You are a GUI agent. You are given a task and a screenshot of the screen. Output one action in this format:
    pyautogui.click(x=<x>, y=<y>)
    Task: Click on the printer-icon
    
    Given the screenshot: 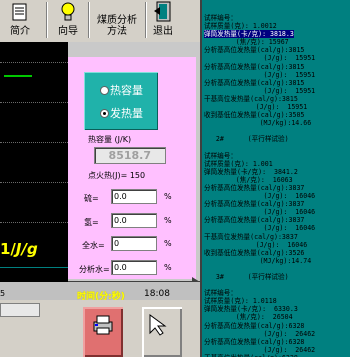 What is the action you would take?
    pyautogui.click(x=103, y=325)
    